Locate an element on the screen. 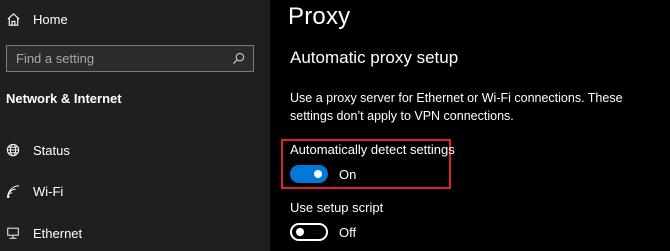  globe-icon is located at coordinates (13, 150).